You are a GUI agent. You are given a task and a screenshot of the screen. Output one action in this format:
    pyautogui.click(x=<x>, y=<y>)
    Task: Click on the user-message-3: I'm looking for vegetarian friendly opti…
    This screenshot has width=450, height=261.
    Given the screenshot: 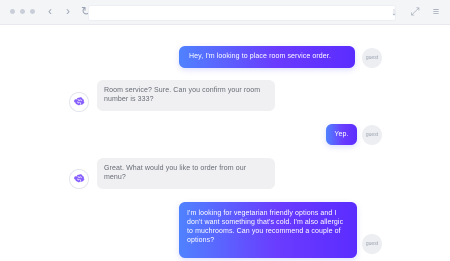 What is the action you would take?
    pyautogui.click(x=268, y=230)
    